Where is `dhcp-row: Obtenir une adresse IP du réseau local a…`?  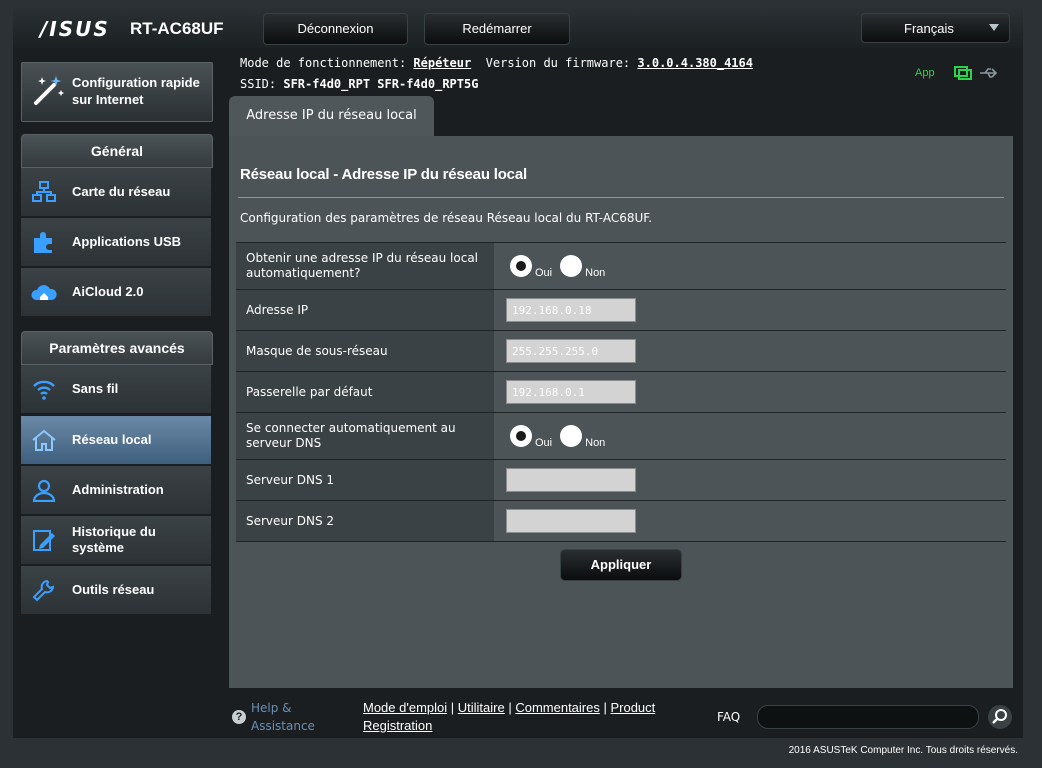 dhcp-row: Obtenir une adresse IP du réseau local a… is located at coordinates (621, 265).